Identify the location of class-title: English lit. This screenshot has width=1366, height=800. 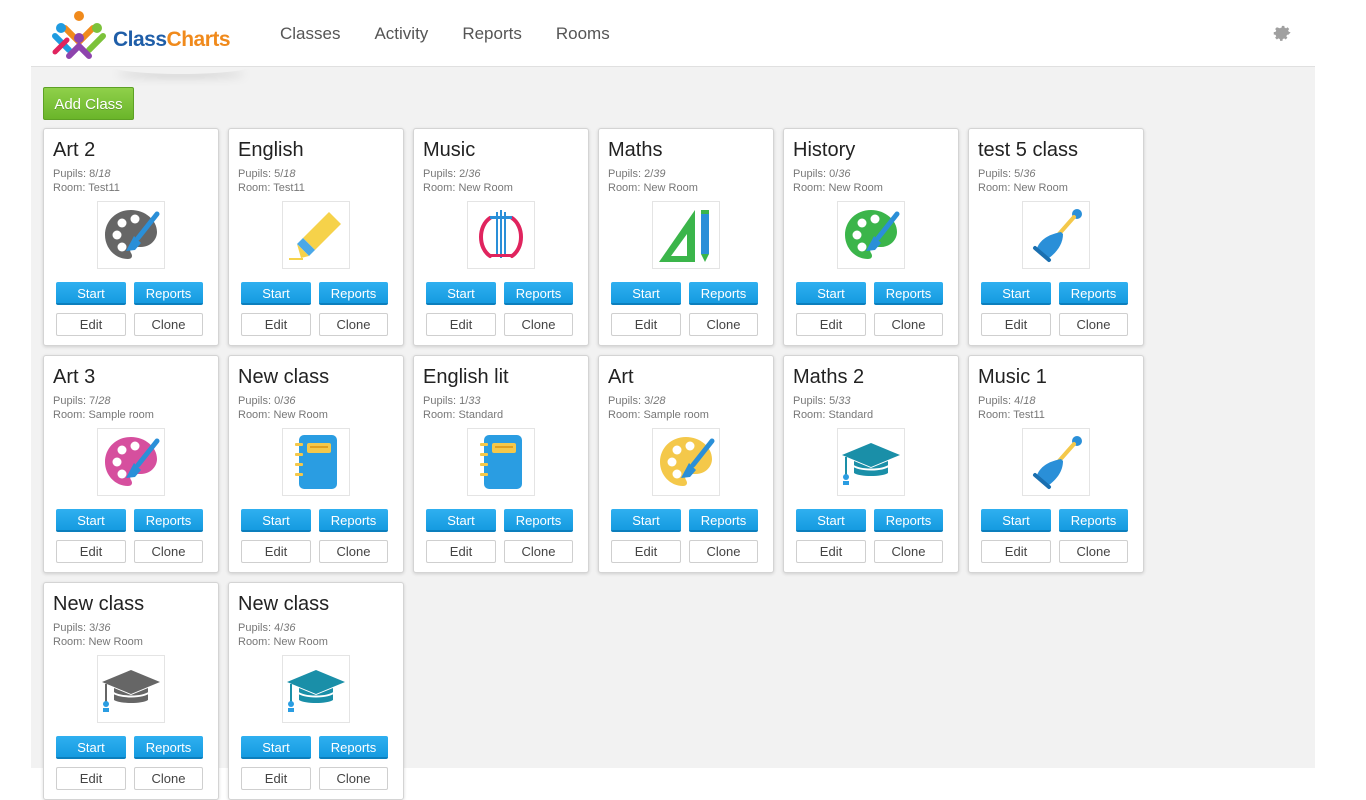
(466, 377).